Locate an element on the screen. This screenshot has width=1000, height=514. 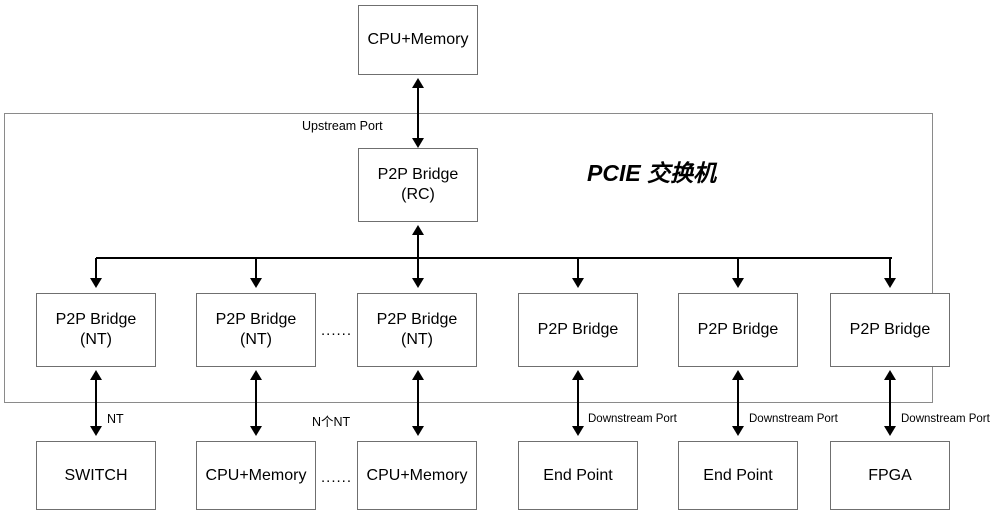
p2p-bridge-4-line1: P2P Bridge is located at coordinates (578, 330).